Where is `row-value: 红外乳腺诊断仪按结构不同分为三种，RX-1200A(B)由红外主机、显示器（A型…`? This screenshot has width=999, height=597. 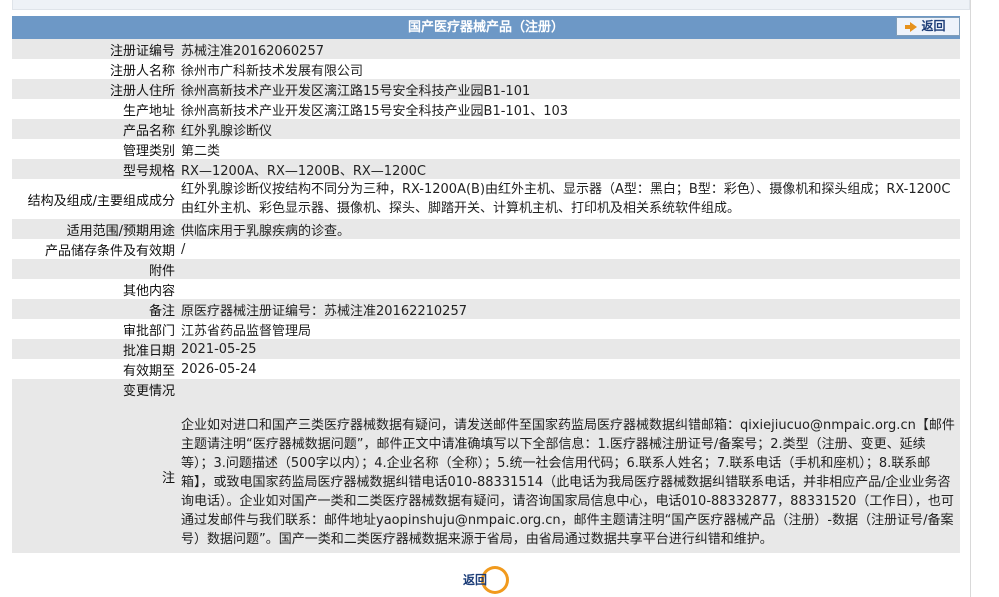
row-value: 红外乳腺诊断仪按结构不同分为三种，RX-1200A(B)由红外主机、显示器（A型… is located at coordinates (566, 199).